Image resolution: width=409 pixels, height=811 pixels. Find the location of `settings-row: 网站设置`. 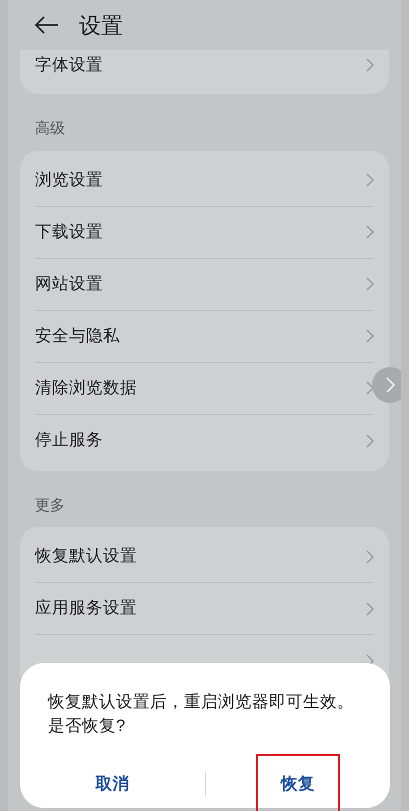

settings-row: 网站设置 is located at coordinates (204, 284).